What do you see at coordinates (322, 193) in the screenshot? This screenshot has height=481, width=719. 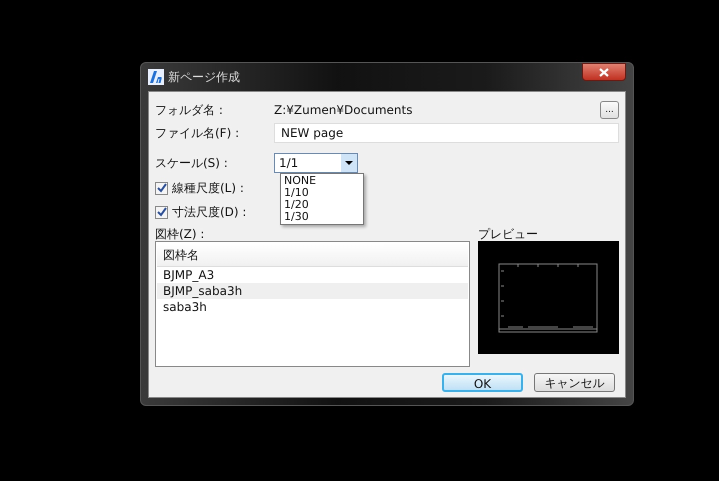 I see `dropdown-option: 1/10` at bounding box center [322, 193].